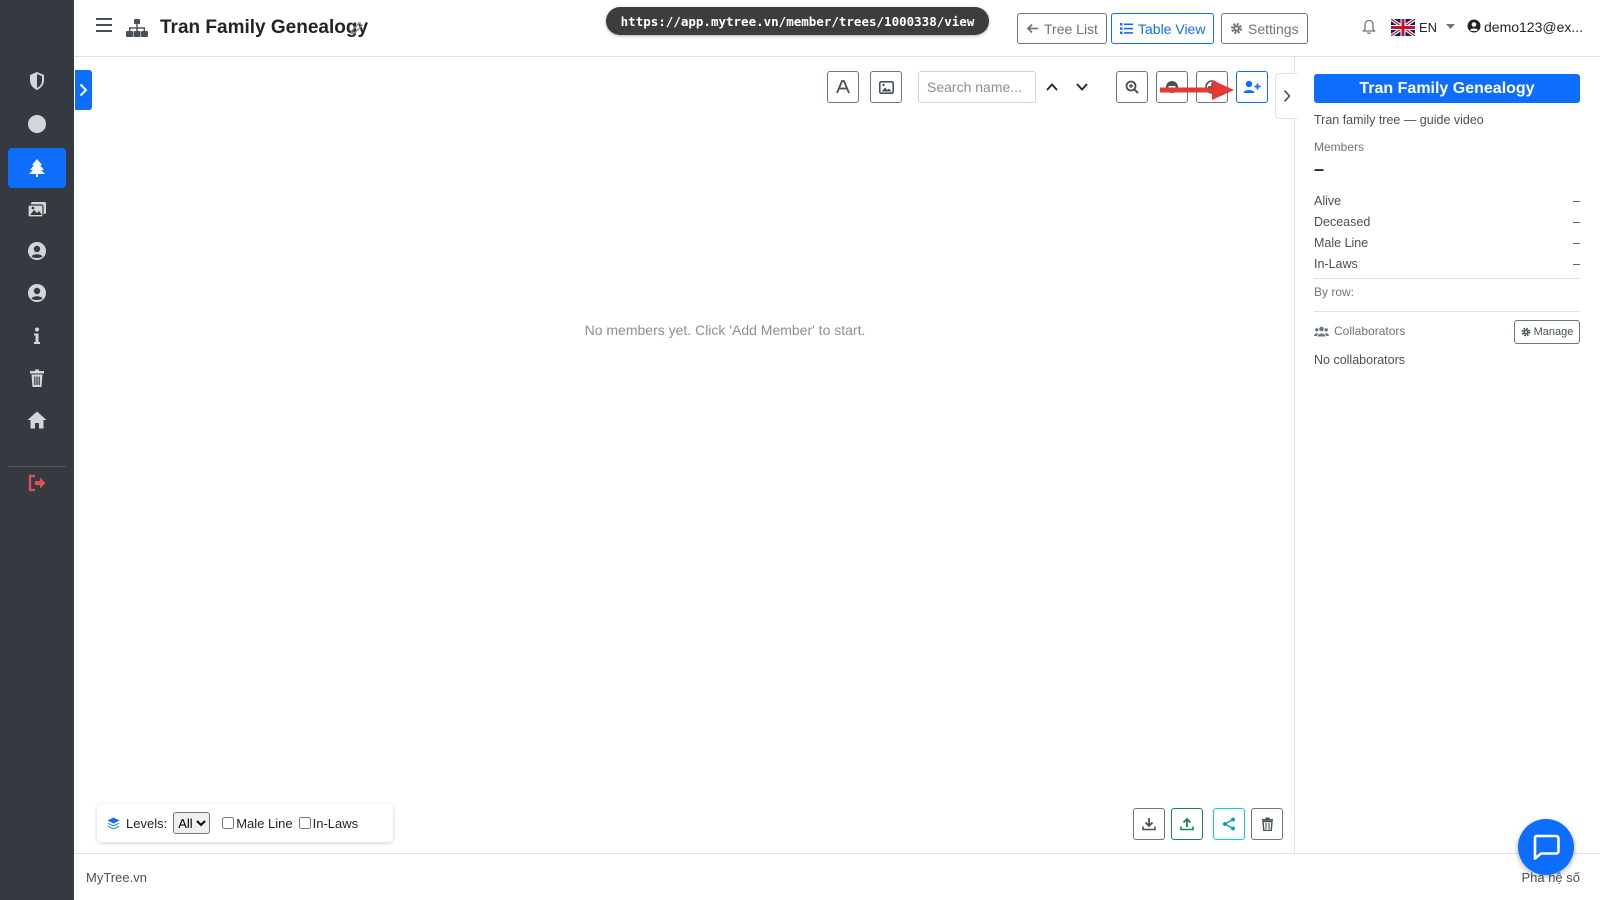 Image resolution: width=1600 pixels, height=900 pixels. I want to click on user-plus-icon, so click(1252, 86).